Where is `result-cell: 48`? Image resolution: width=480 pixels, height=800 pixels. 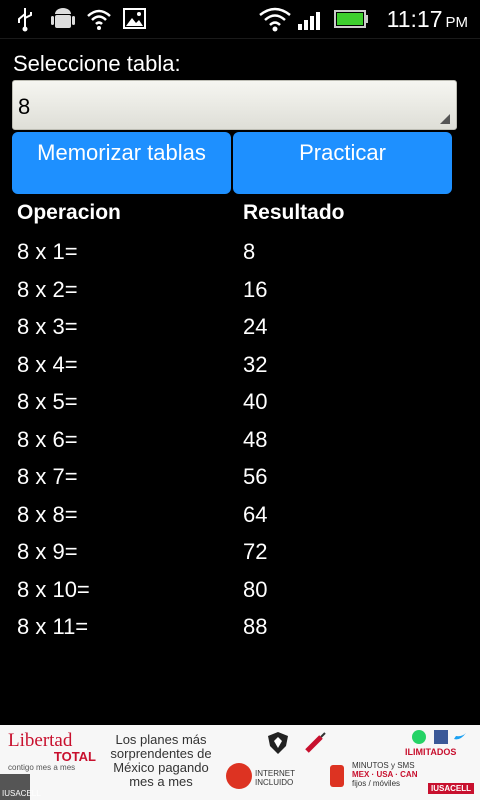
result-cell: 48 is located at coordinates (255, 439).